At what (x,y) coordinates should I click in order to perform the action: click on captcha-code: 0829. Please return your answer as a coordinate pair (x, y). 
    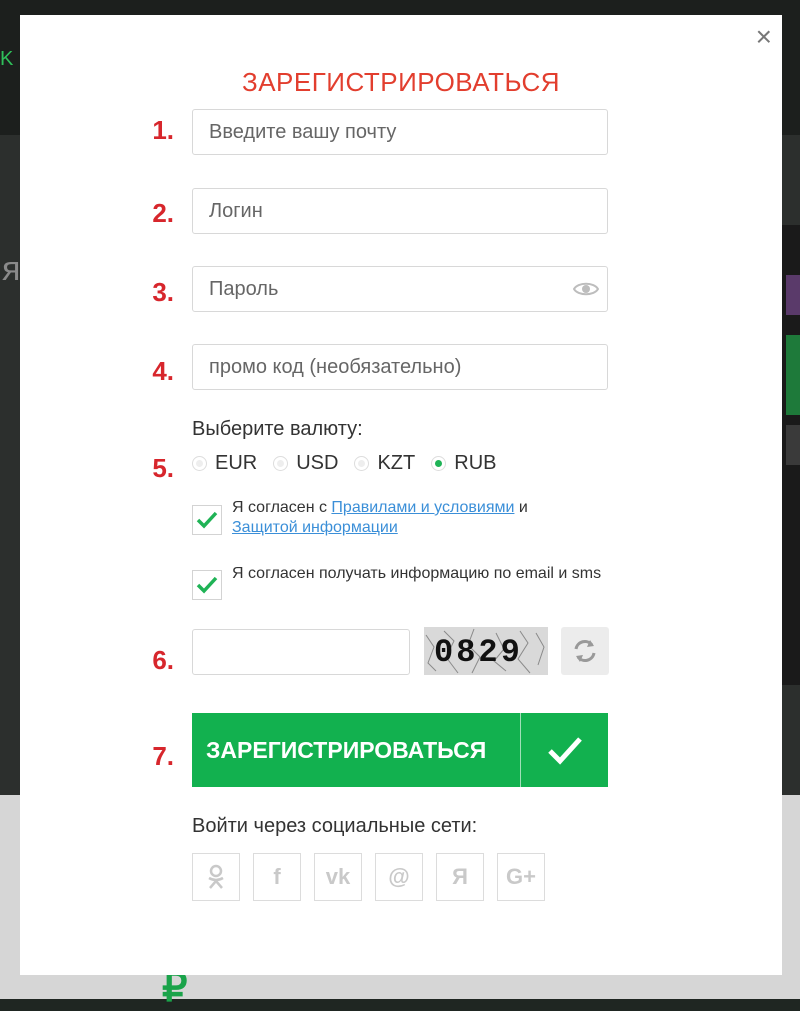
    Looking at the image, I should click on (478, 652).